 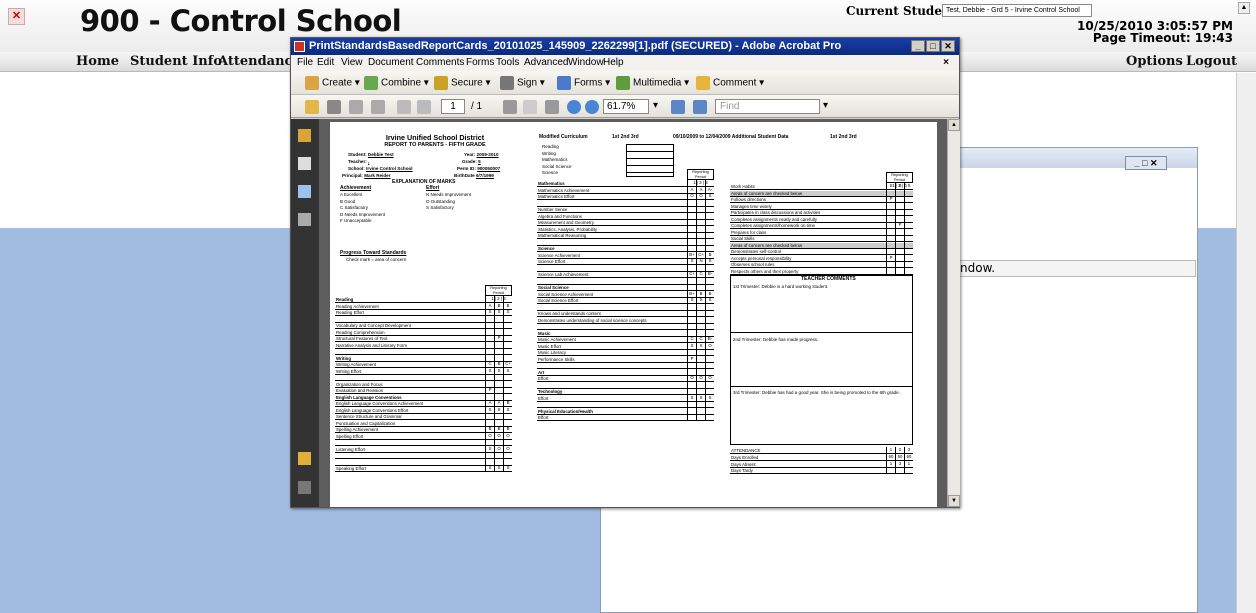 What do you see at coordinates (583, 83) in the screenshot?
I see `forms-button: Forms ▾` at bounding box center [583, 83].